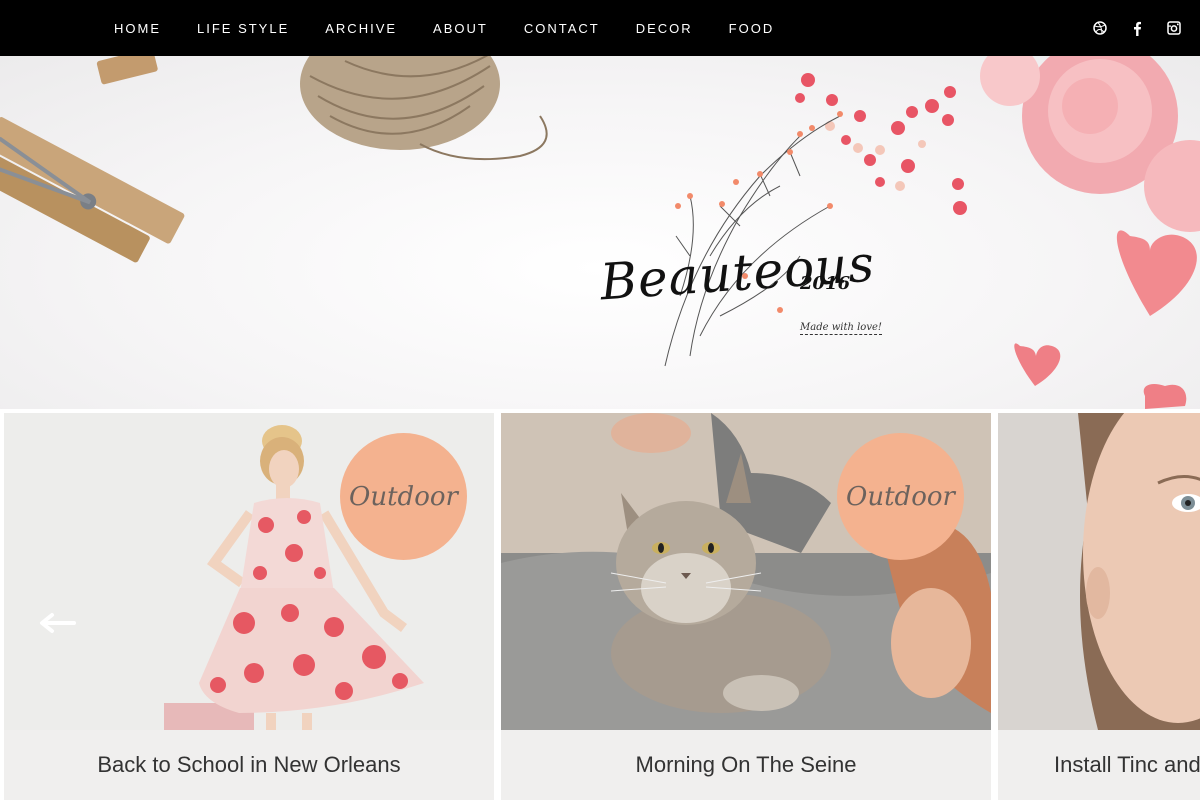 This screenshot has height=800, width=1200. I want to click on facebook-icon, so click(1137, 28).